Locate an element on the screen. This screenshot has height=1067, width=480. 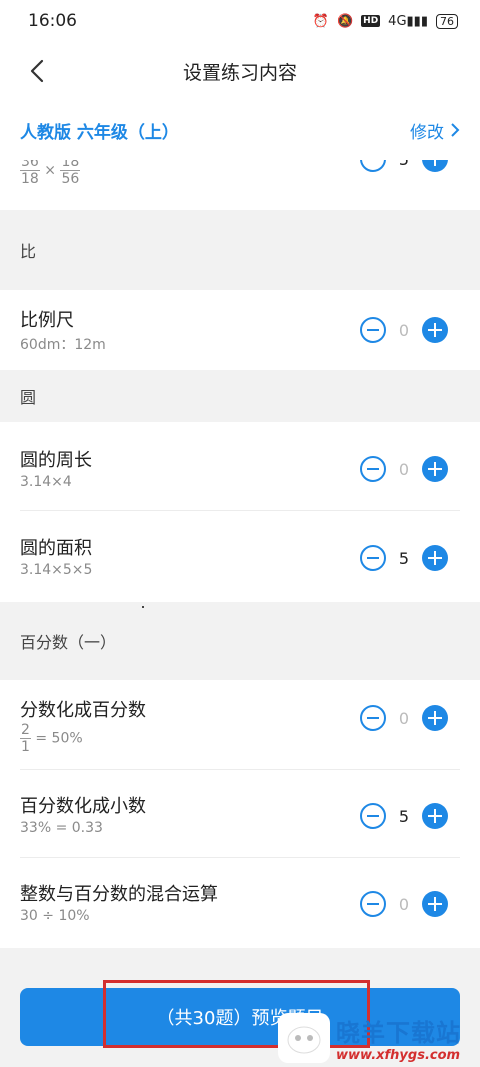
item-example: 30 ÷ 10% is located at coordinates (55, 916).